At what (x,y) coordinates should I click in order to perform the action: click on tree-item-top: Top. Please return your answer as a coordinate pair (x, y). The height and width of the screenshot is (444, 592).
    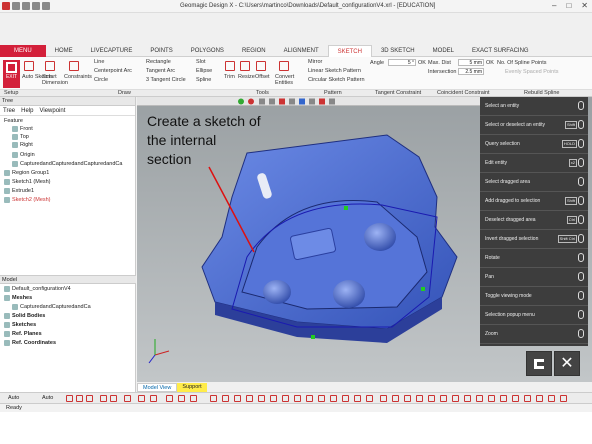
    Looking at the image, I should click on (20, 137).